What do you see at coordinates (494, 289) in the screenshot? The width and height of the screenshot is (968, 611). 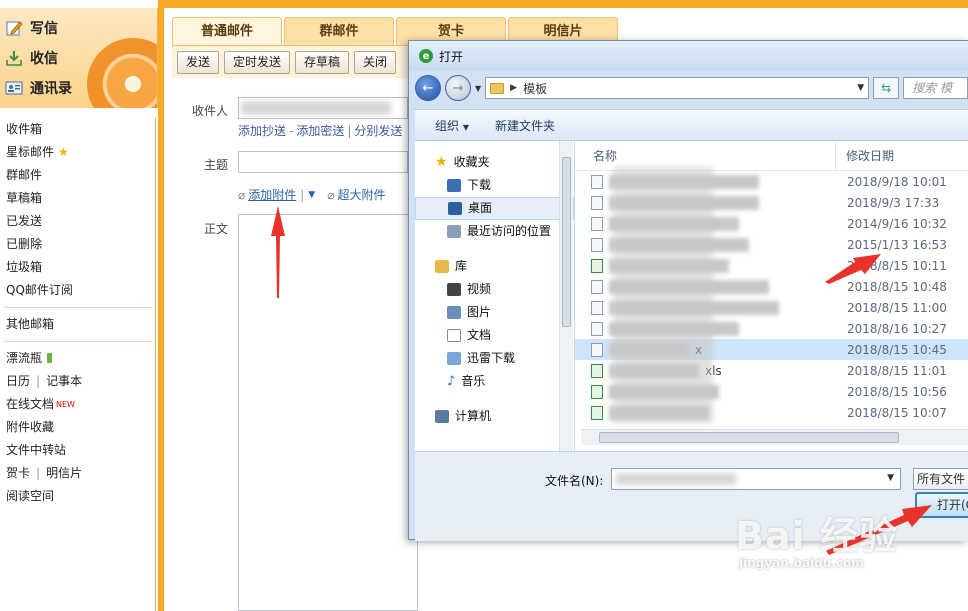 I see `tree-videos: 视频` at bounding box center [494, 289].